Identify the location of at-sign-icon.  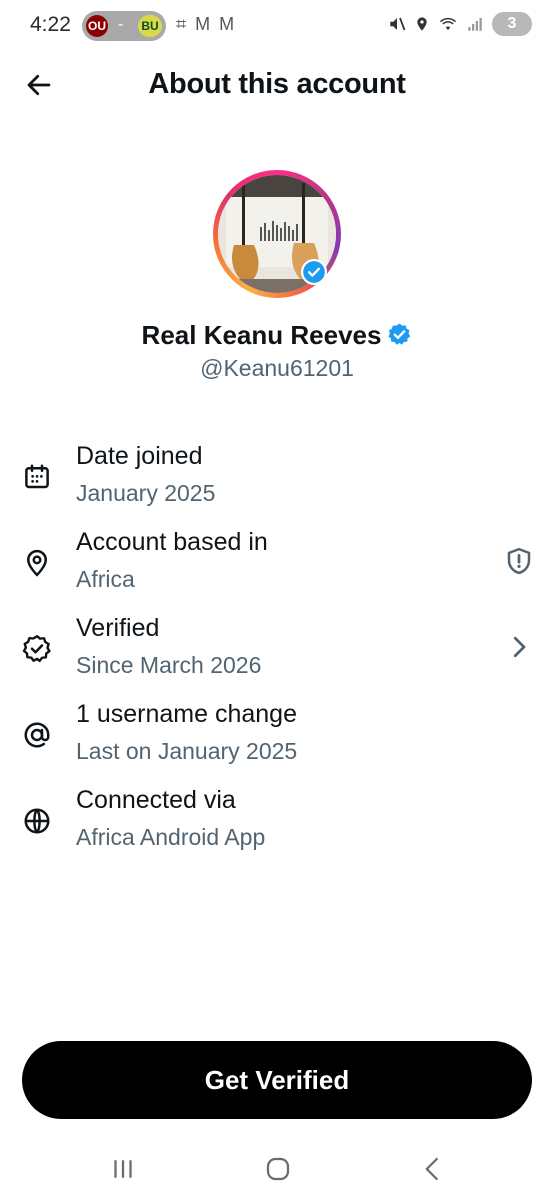
(37, 735).